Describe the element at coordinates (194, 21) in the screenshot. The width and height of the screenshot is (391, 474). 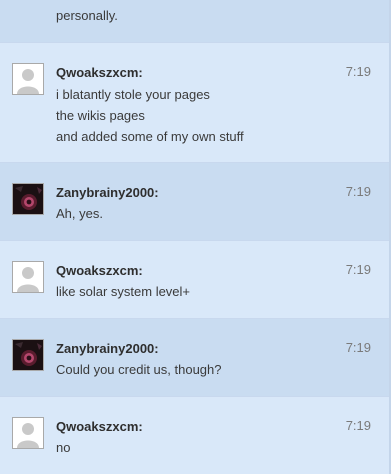
I see `previous-message-partial: personally.` at that location.